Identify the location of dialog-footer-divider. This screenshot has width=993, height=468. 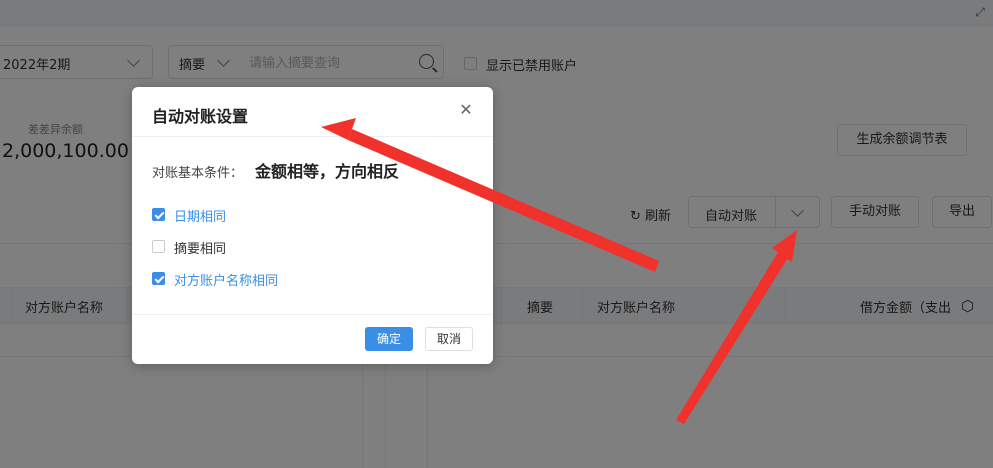
(312, 314).